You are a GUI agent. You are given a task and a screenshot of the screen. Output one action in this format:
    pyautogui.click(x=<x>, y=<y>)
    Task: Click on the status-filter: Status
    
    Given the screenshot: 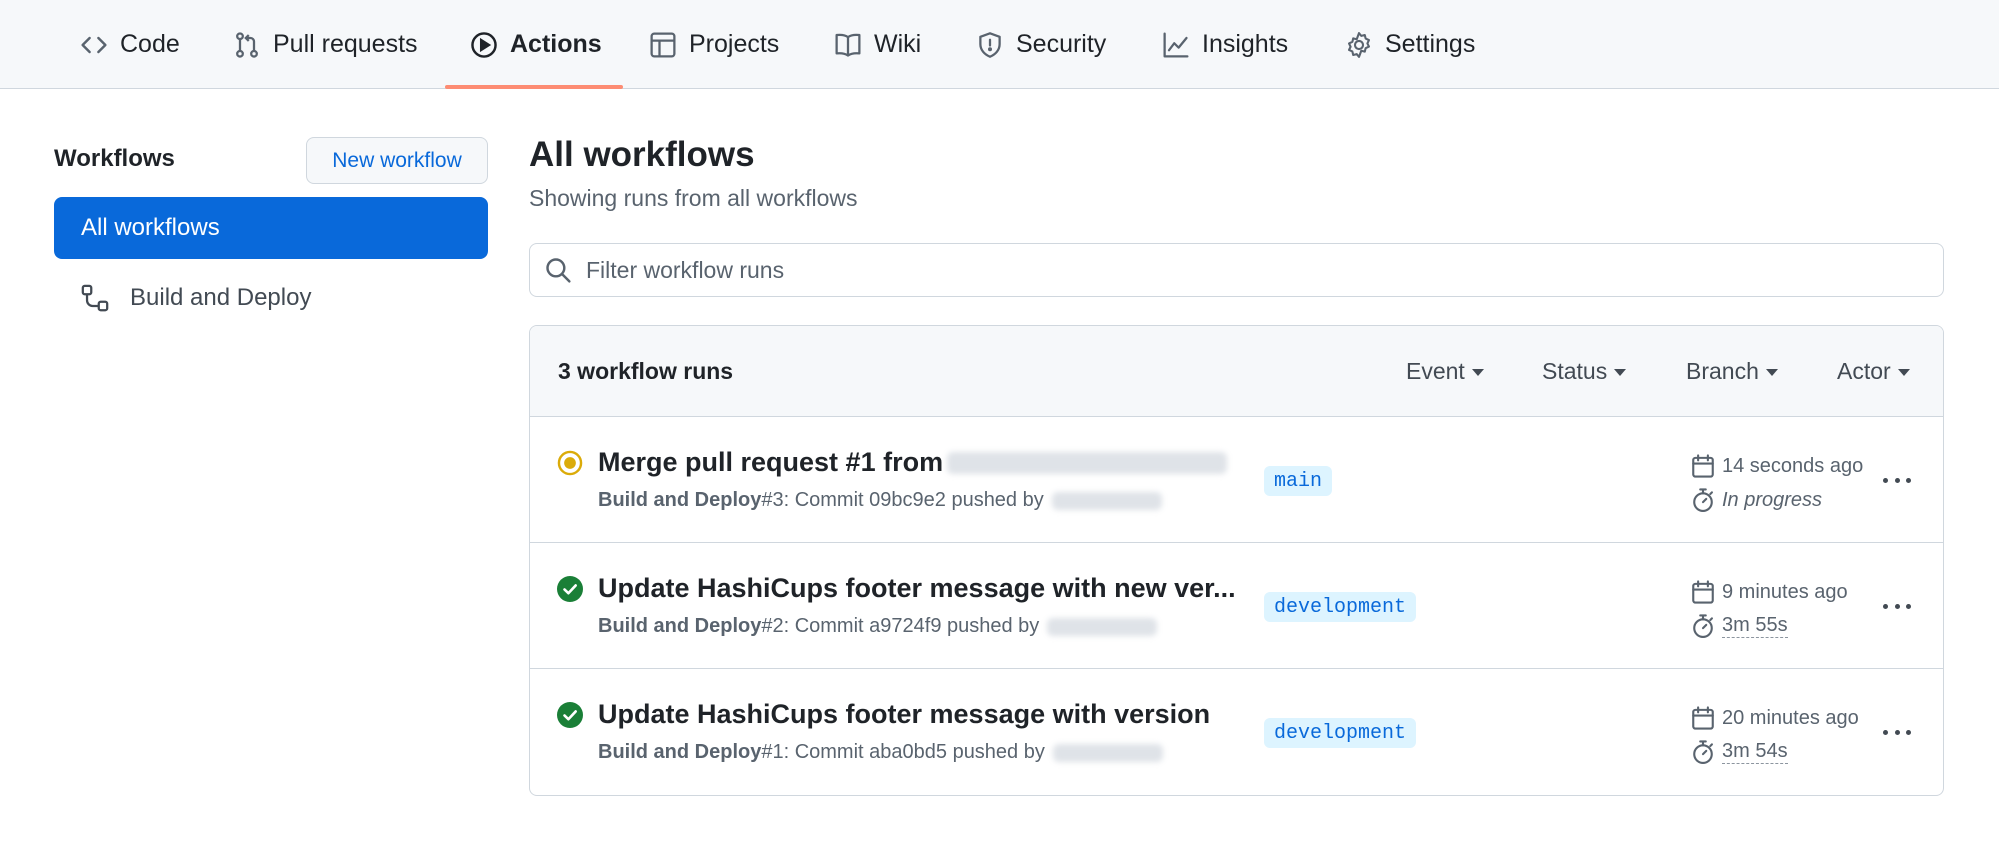 What is the action you would take?
    pyautogui.click(x=1584, y=371)
    